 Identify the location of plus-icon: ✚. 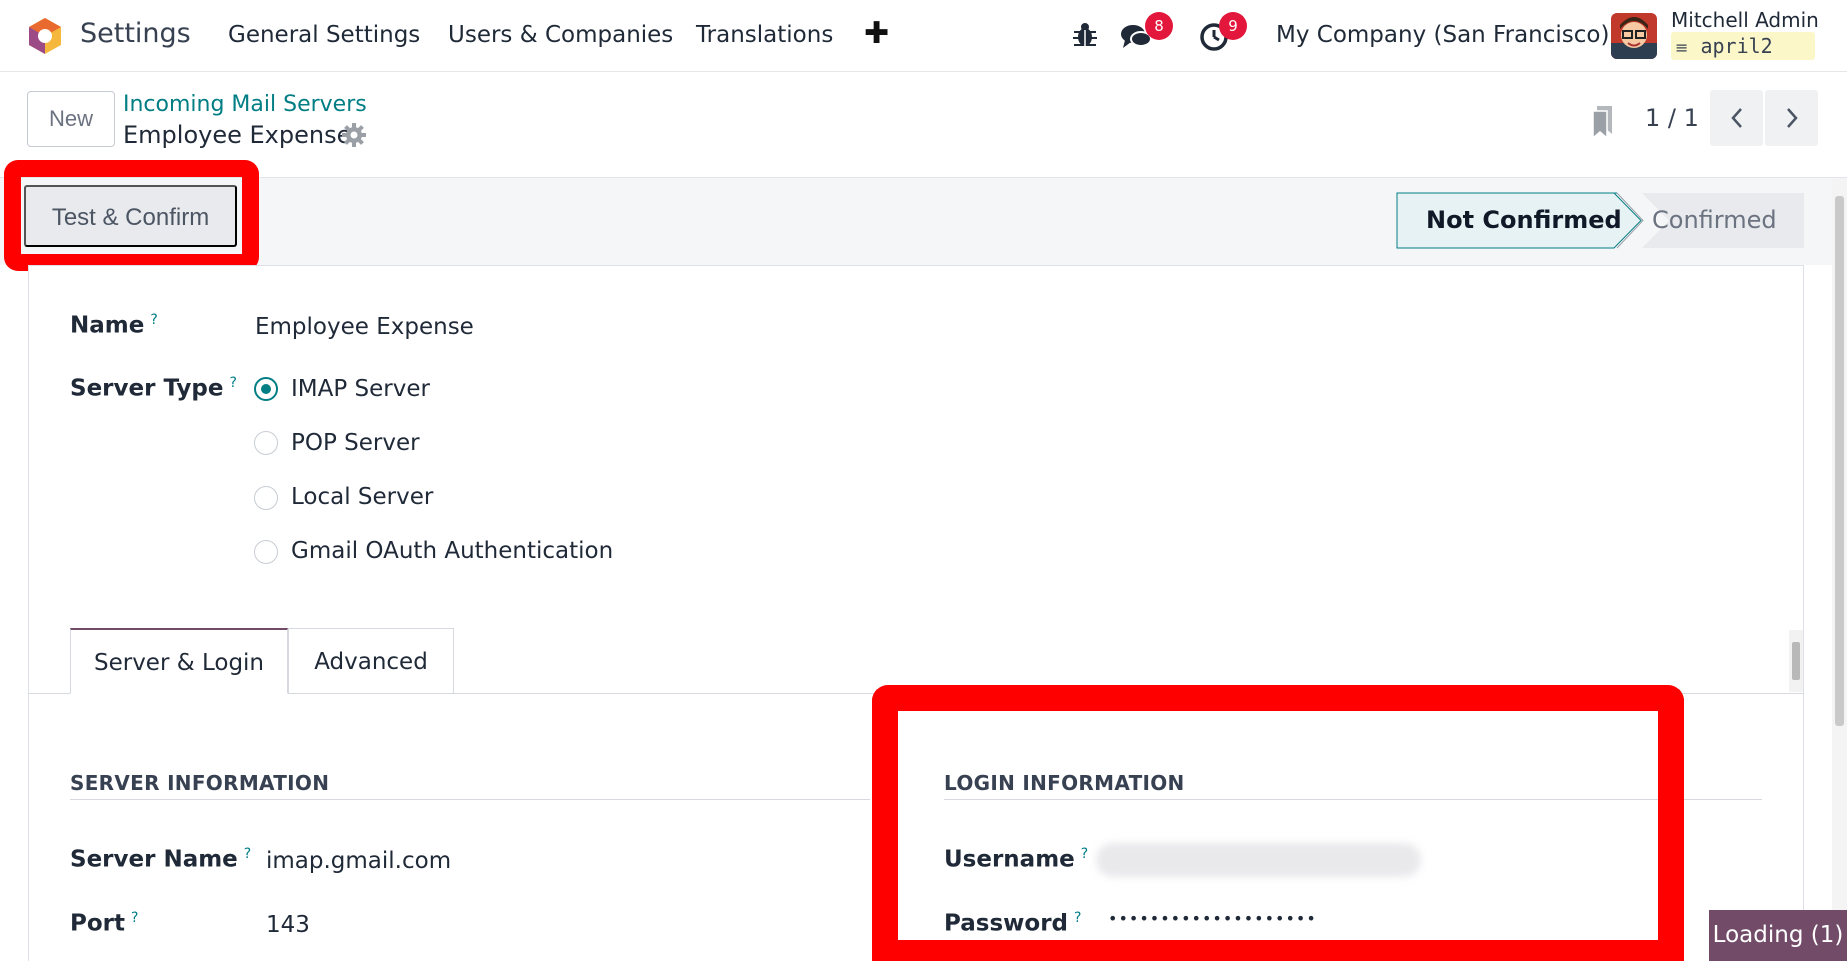
(876, 33).